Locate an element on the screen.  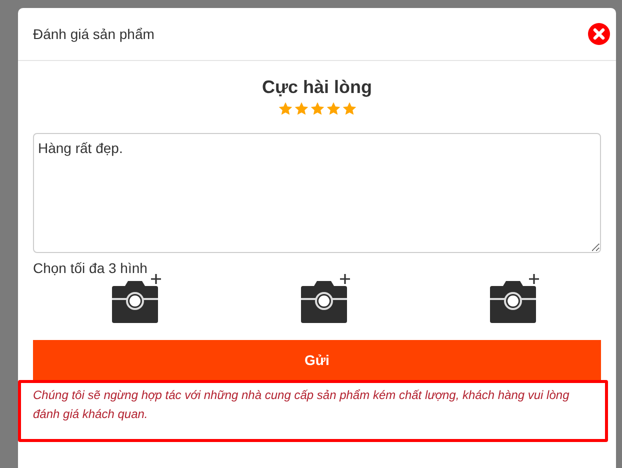
rating-label: Cực hài lòng is located at coordinates (317, 87).